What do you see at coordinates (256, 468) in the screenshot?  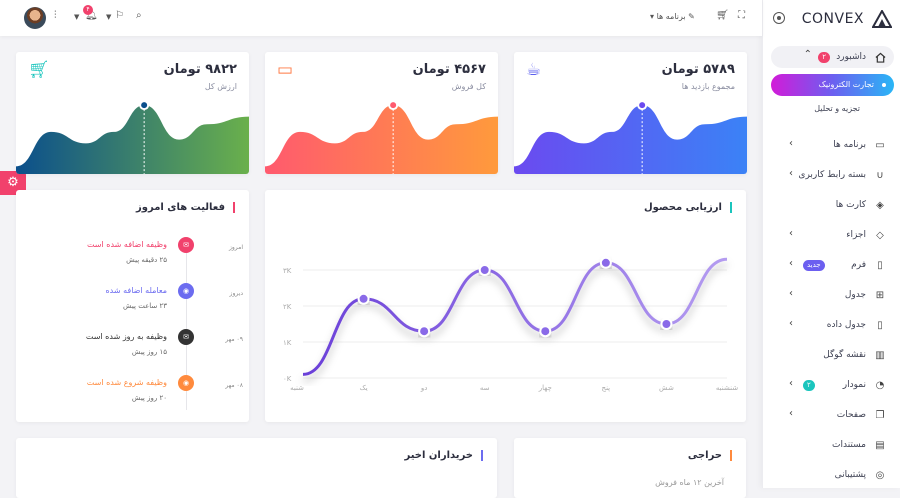 I see `recent-buyers-card: خریداران اخیر` at bounding box center [256, 468].